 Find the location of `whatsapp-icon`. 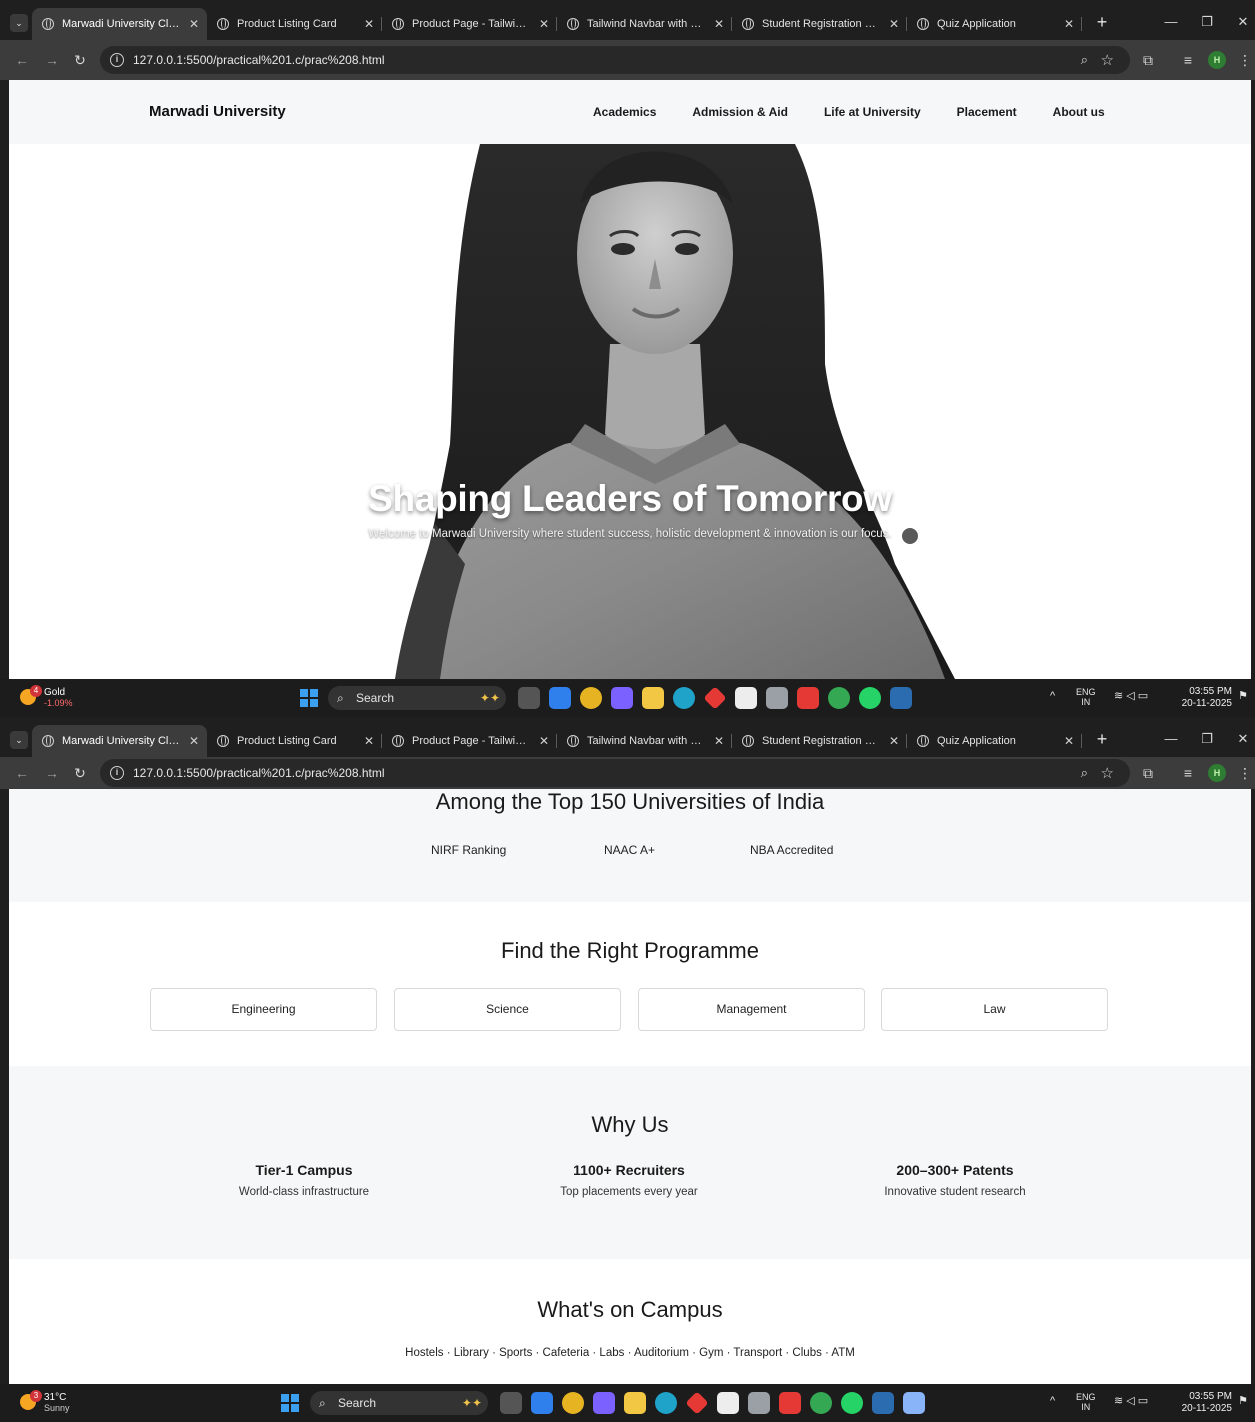

whatsapp-icon is located at coordinates (870, 698).